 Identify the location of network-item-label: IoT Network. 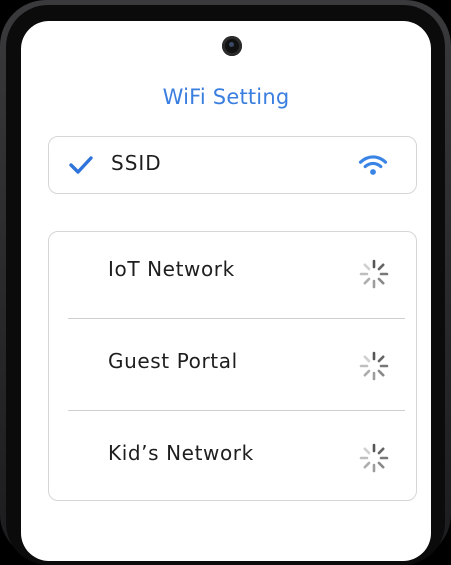
(171, 269).